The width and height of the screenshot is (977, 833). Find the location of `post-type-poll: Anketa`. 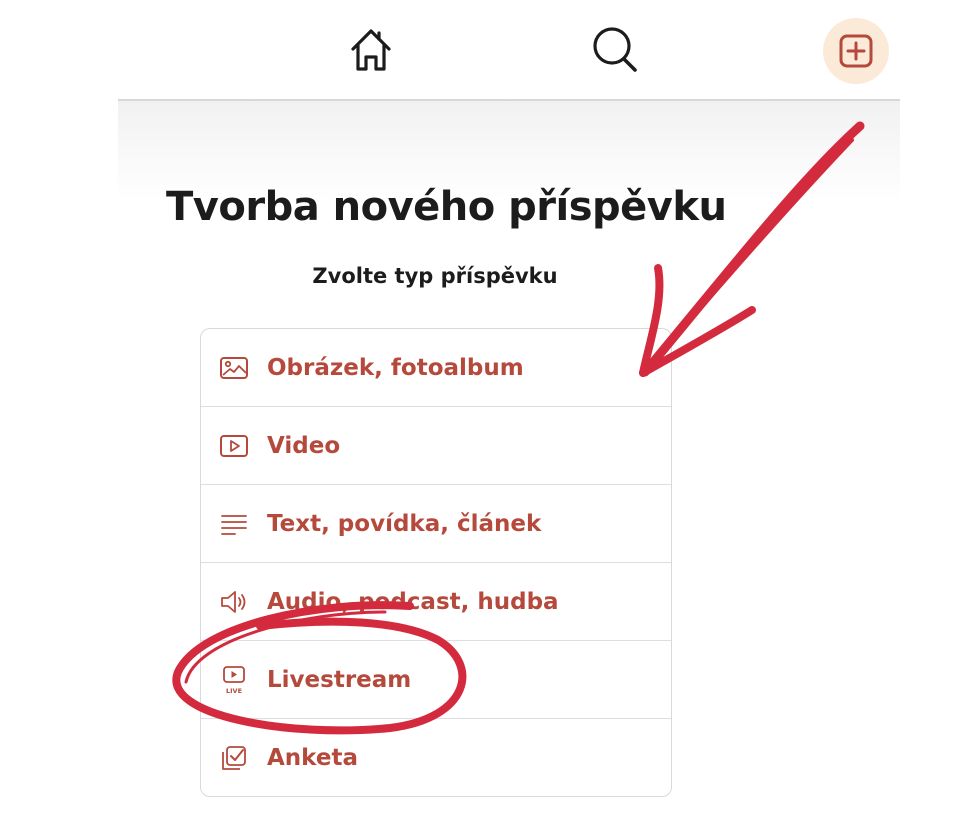

post-type-poll: Anketa is located at coordinates (436, 757).